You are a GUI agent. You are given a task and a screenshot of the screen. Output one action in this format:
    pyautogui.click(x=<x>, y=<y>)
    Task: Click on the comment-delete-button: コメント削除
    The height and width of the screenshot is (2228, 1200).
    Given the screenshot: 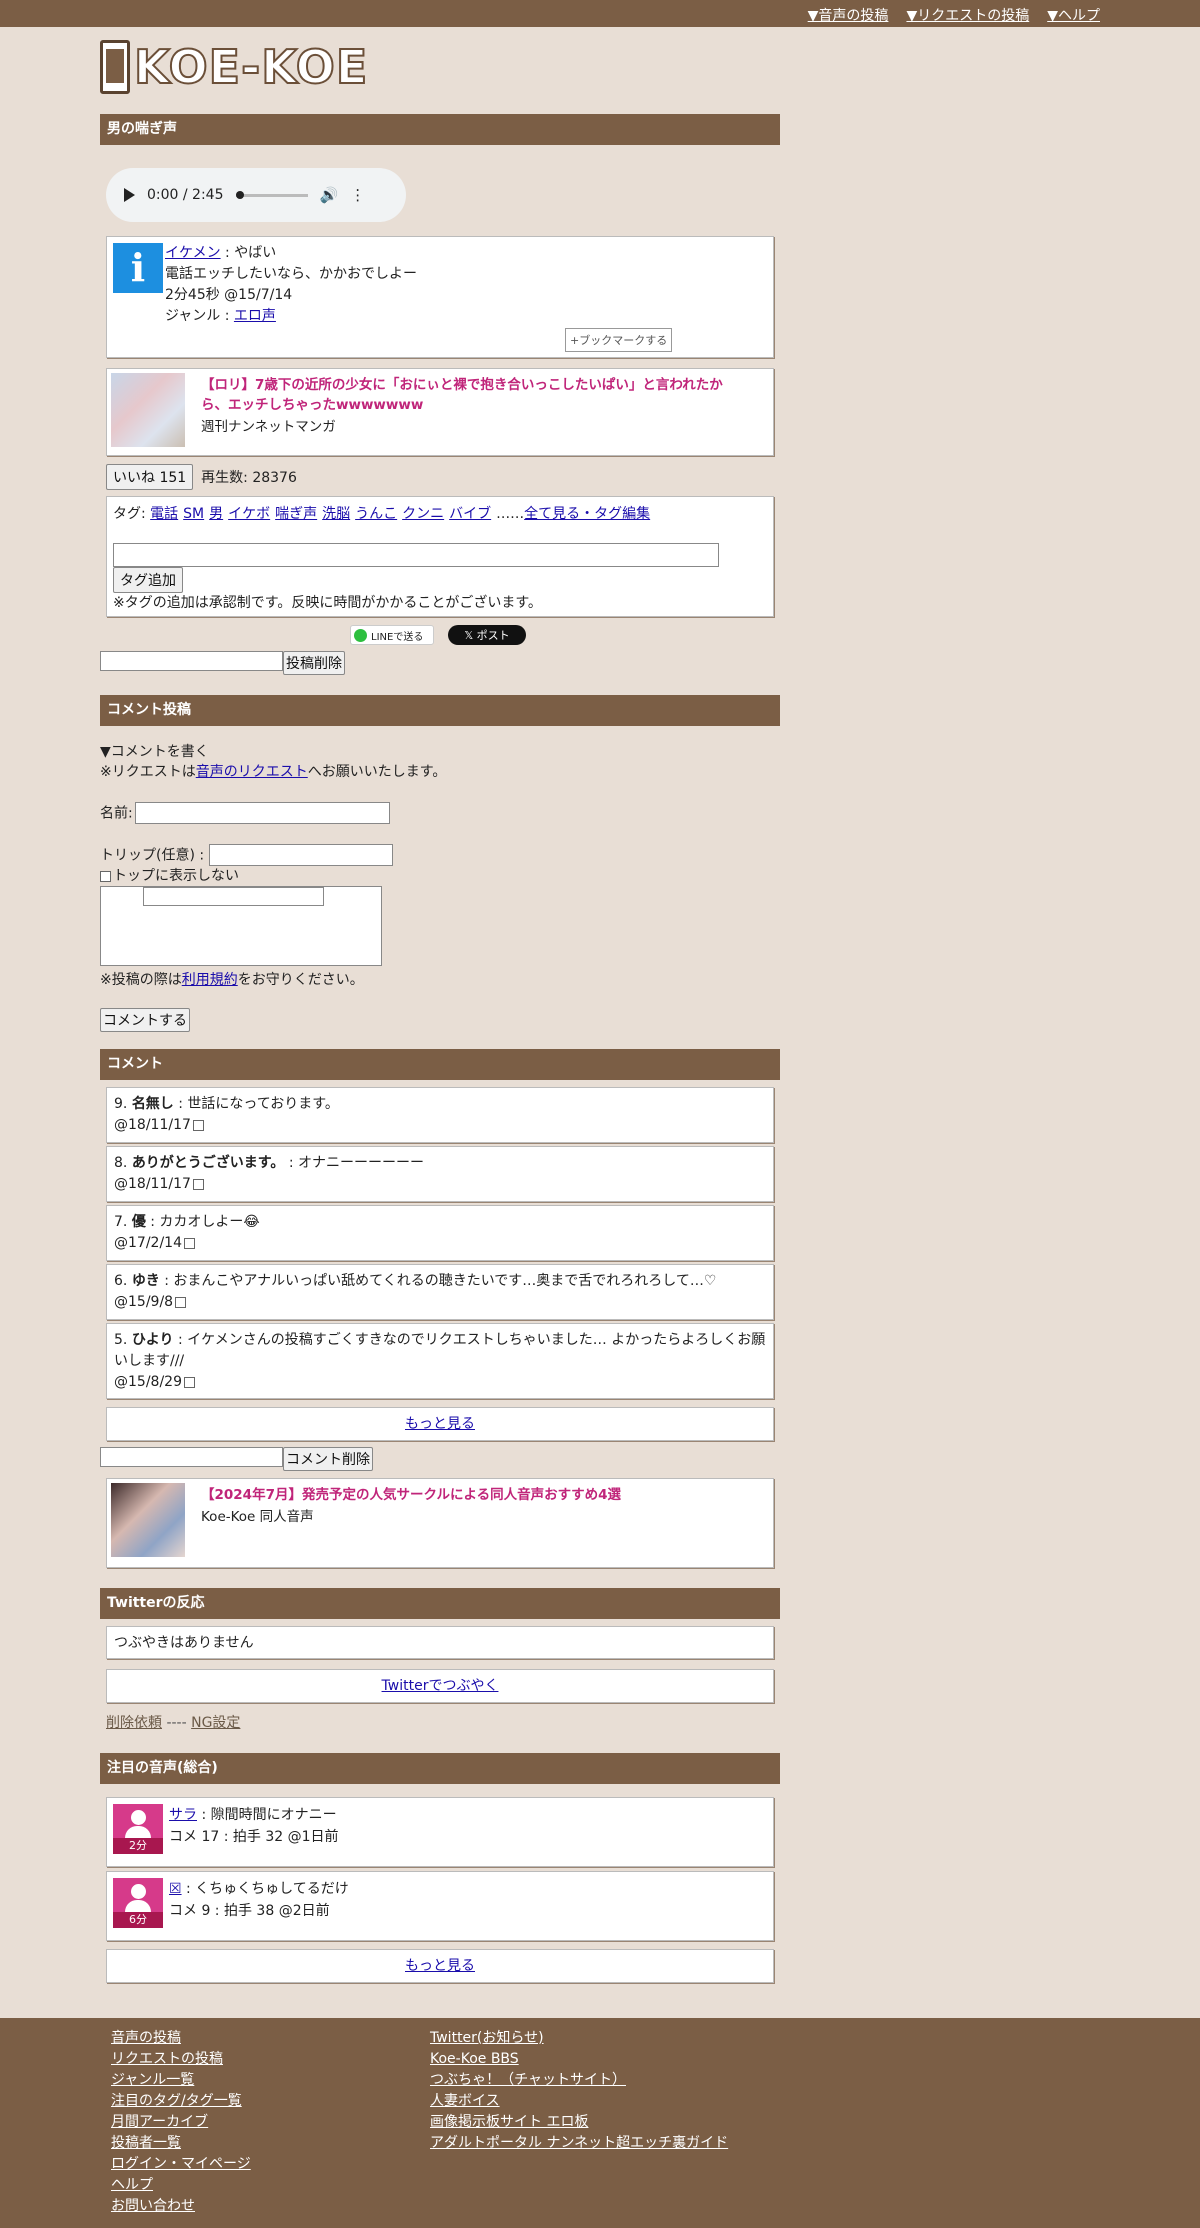 What is the action you would take?
    pyautogui.click(x=328, y=1459)
    